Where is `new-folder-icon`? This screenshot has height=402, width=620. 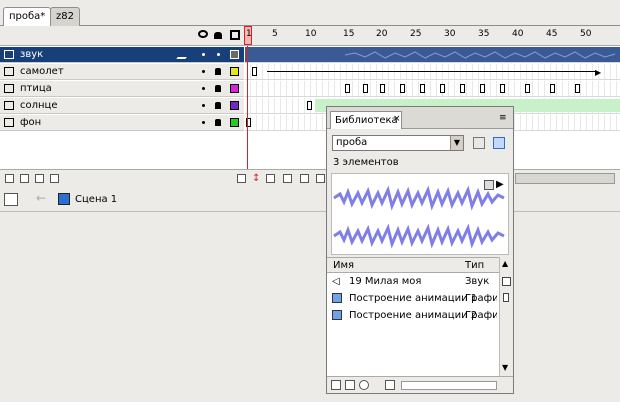
new-folder-icon is located at coordinates (350, 385).